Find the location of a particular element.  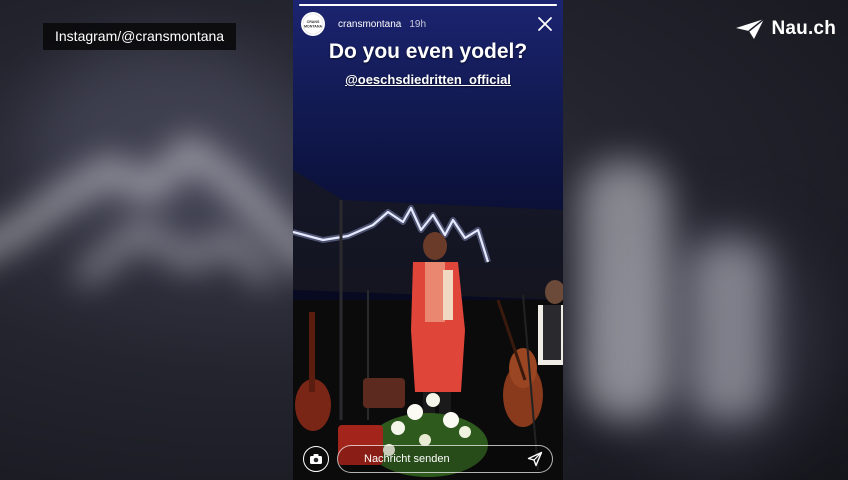

avatar-text-2: MONTANA is located at coordinates (313, 27).